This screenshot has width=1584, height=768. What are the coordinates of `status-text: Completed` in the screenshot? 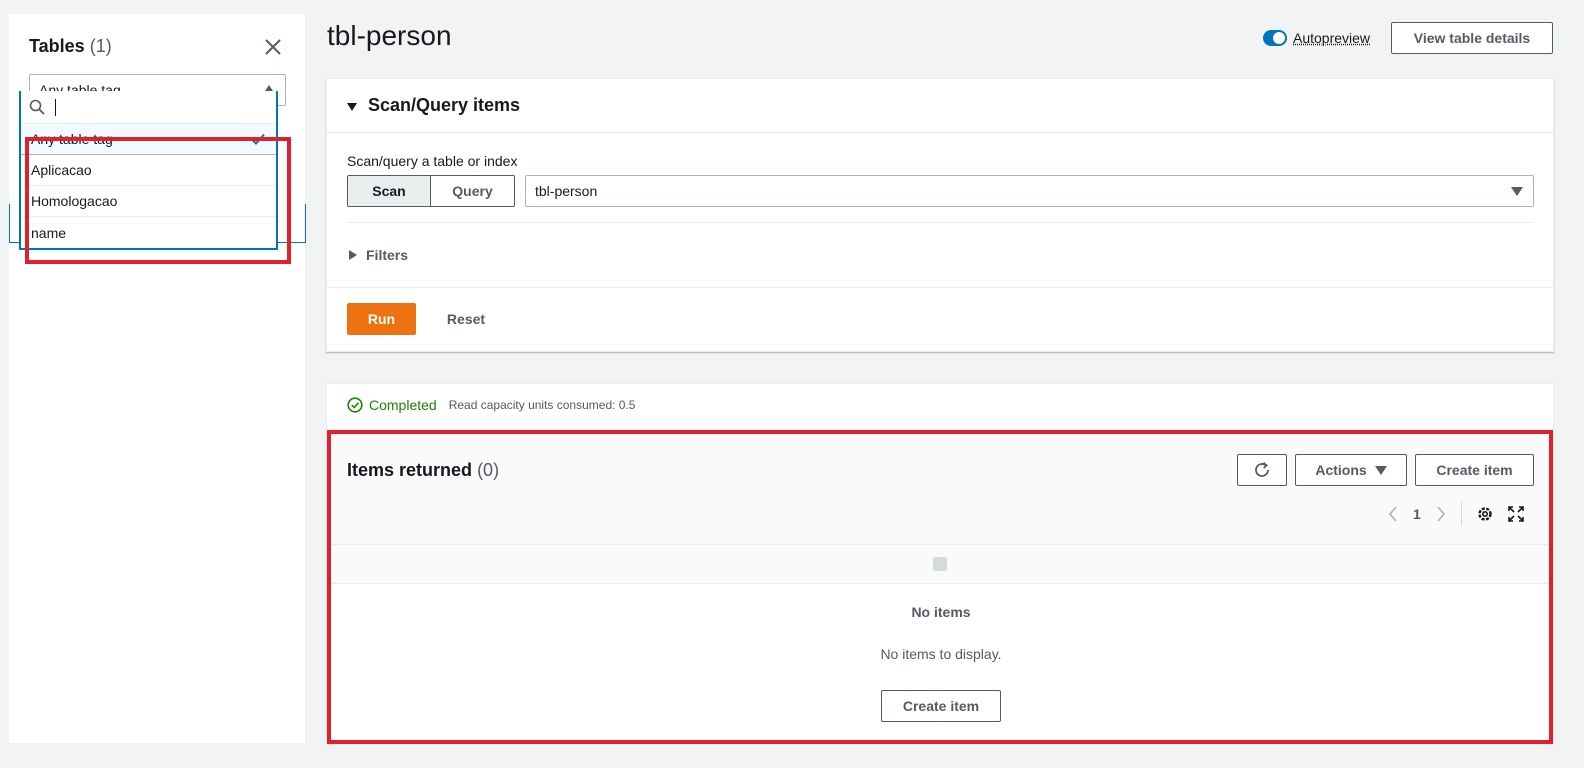 It's located at (403, 405).